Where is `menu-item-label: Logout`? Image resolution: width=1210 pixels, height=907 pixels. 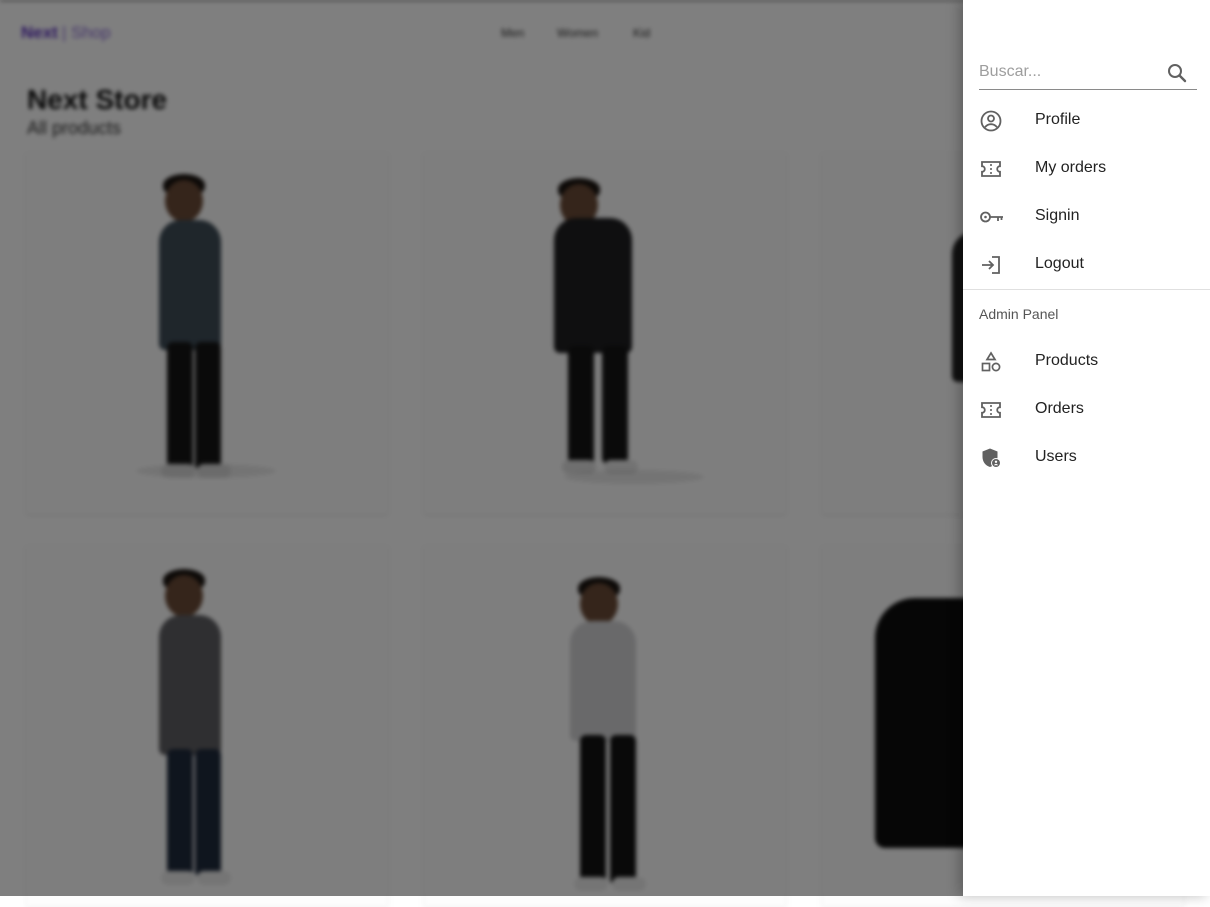
menu-item-label: Logout is located at coordinates (1059, 263).